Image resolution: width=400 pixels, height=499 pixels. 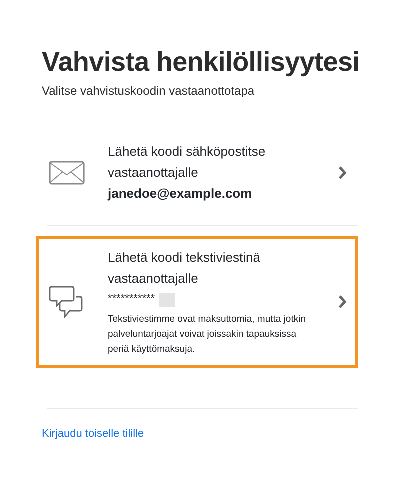 I want to click on switch-account-link: Kirjaudu toiselle tilille, so click(x=93, y=434).